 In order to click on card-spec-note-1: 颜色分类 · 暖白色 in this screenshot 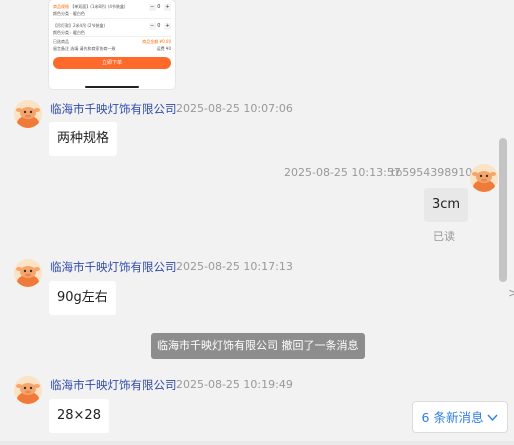, I will do `click(69, 13)`.